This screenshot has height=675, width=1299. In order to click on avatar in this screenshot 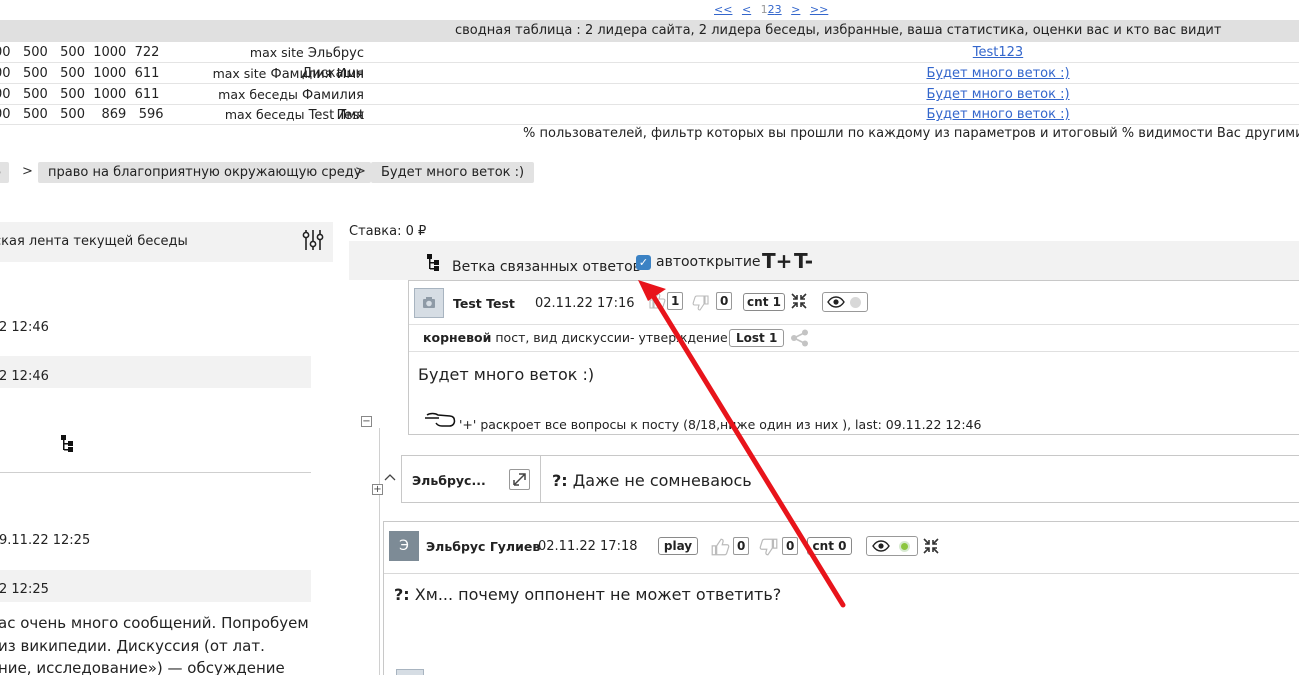, I will do `click(429, 303)`.